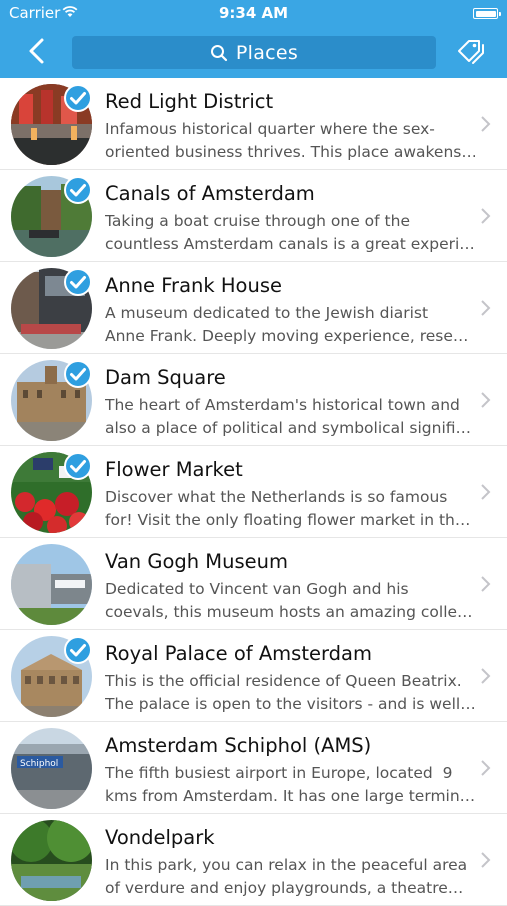  I want to click on place-title: Canals of Amsterdam, so click(210, 193).